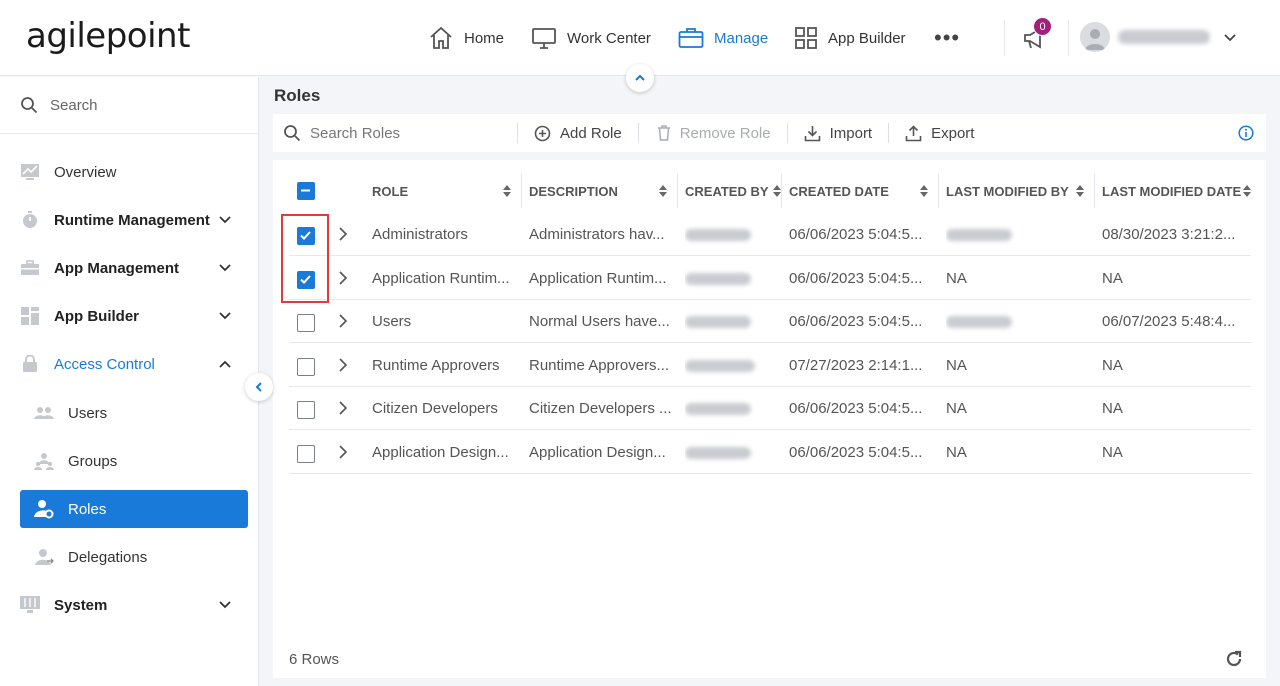  I want to click on refresh-icon, so click(1234, 658).